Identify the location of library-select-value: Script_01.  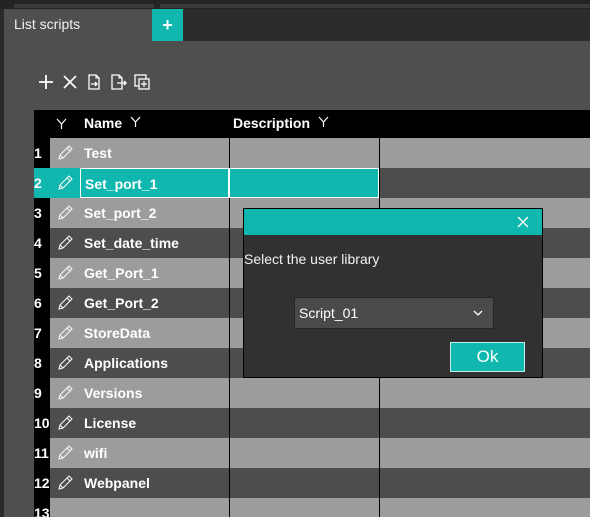
(329, 313).